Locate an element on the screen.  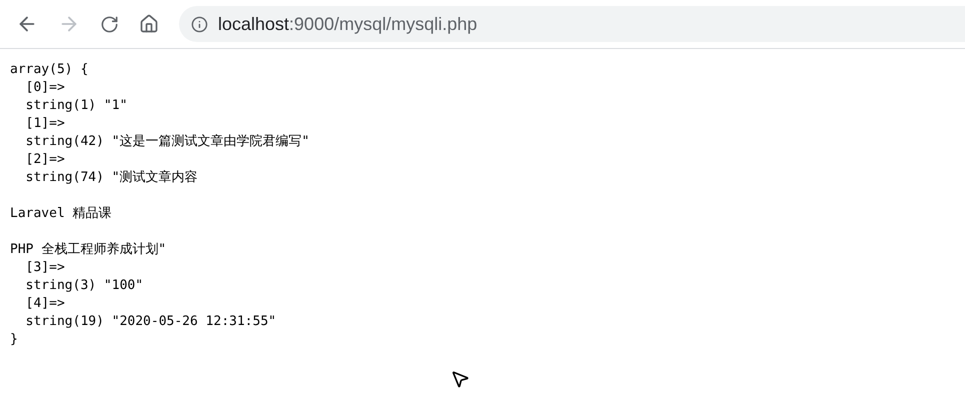
url-text: localhost:9000/mysql/mysqli.php is located at coordinates (348, 24).